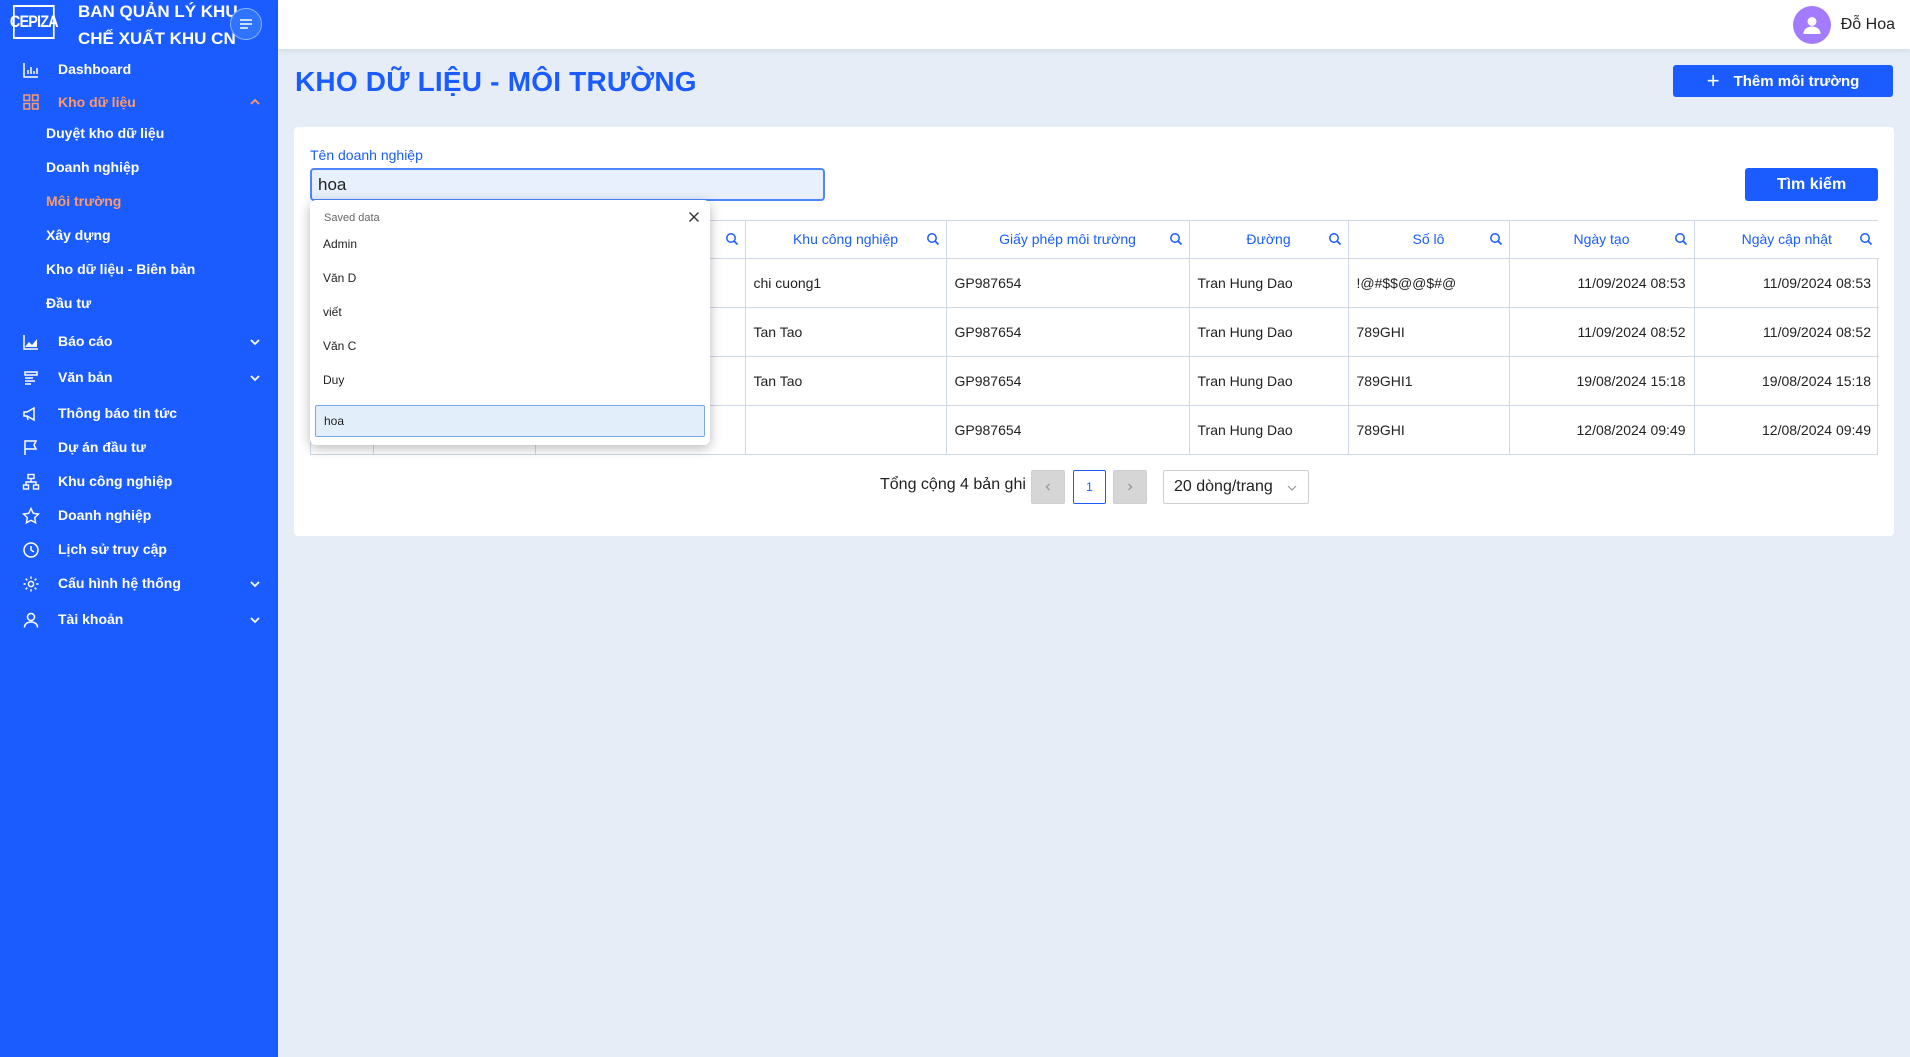  I want to click on close-icon, so click(694, 217).